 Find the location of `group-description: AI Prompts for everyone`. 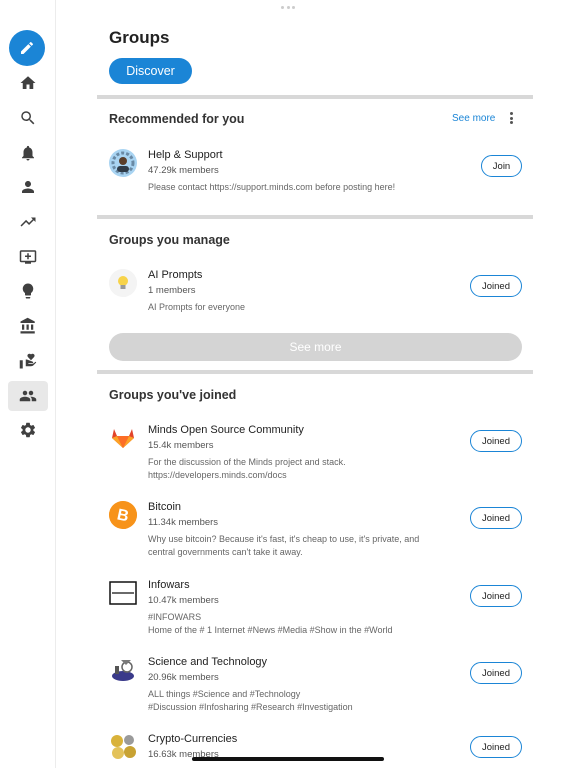

group-description: AI Prompts for everyone is located at coordinates (197, 307).